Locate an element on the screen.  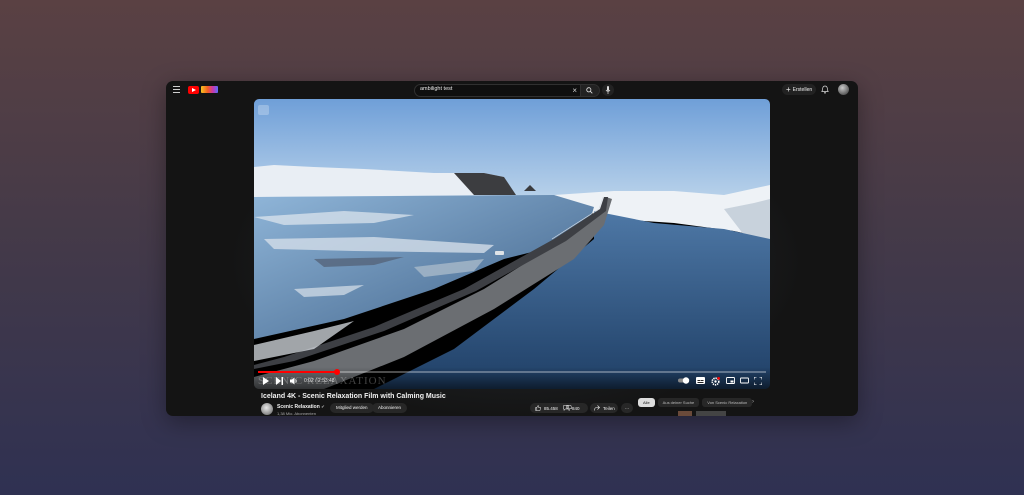
youtube-logo-icon is located at coordinates (203, 89).